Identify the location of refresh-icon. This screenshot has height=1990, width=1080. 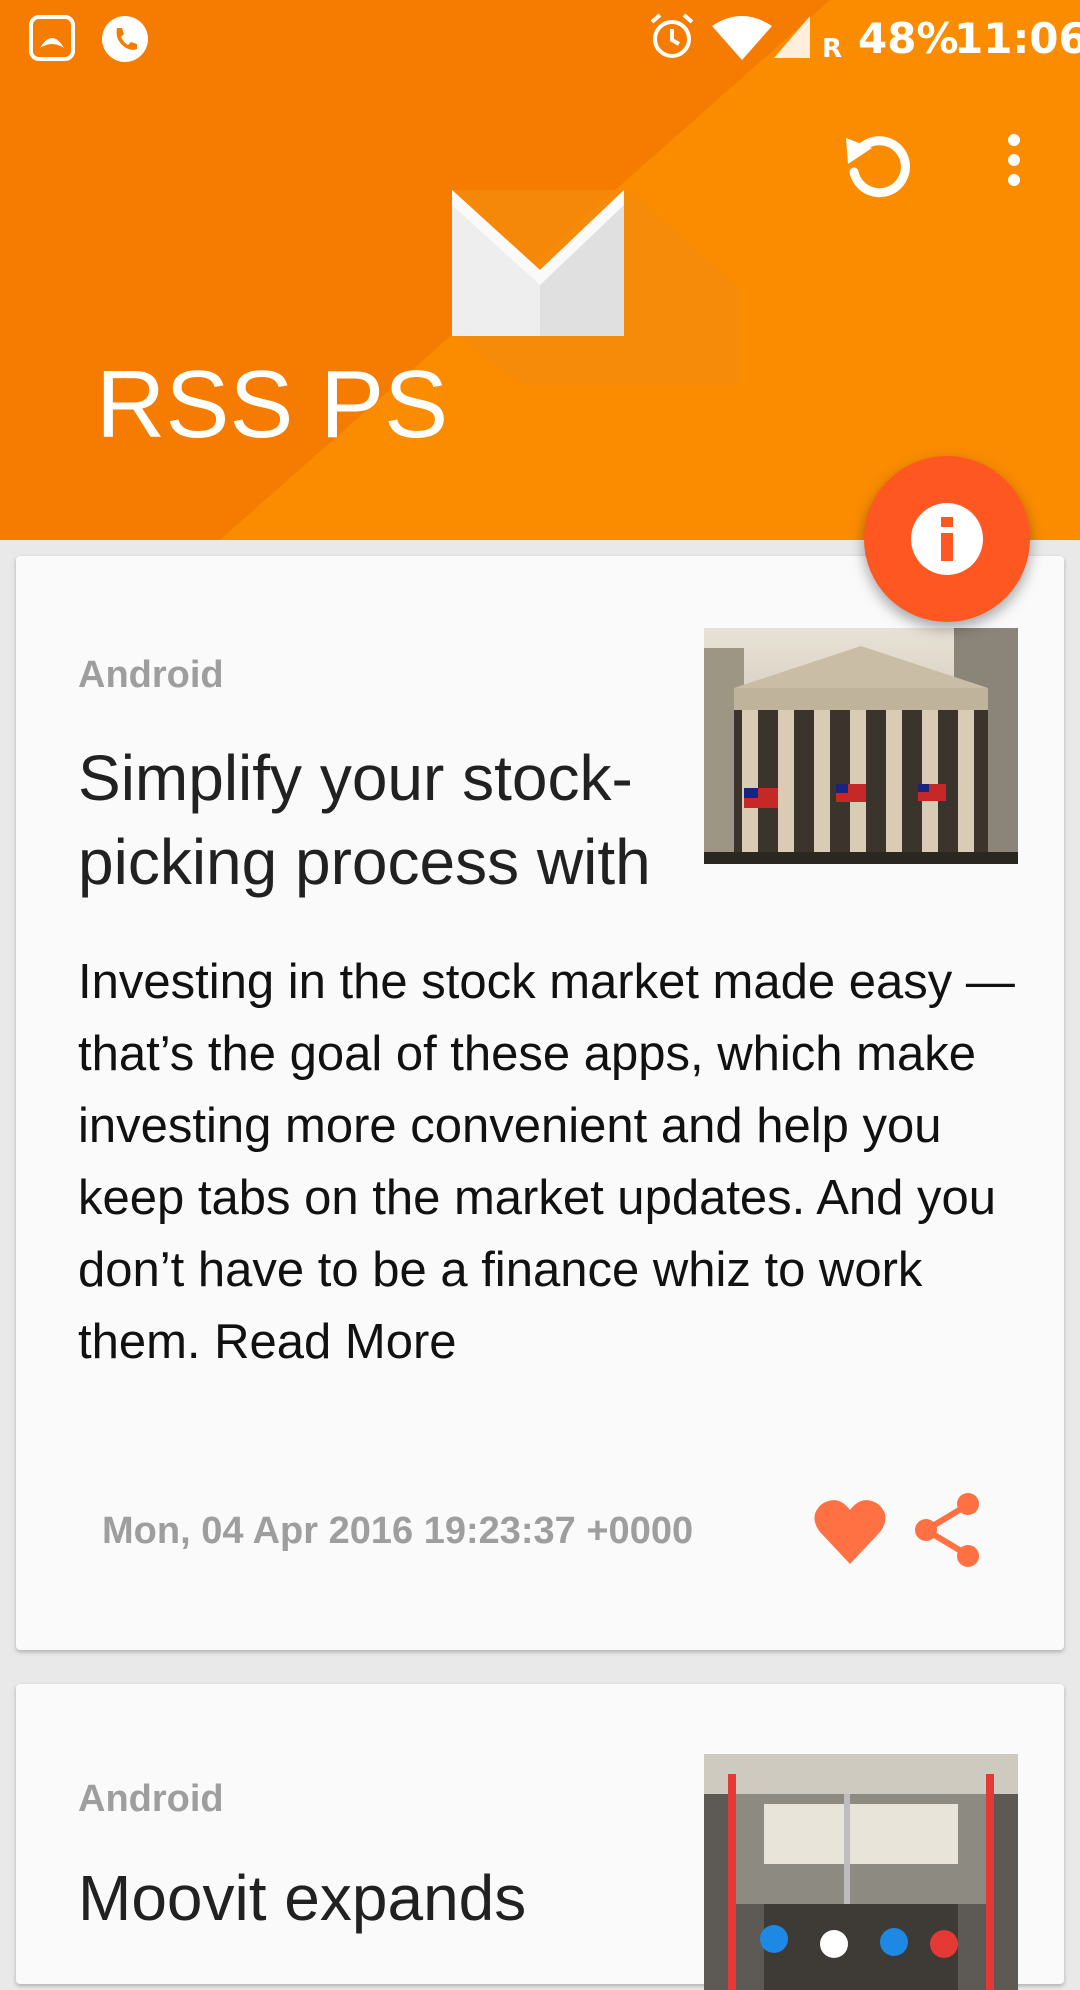
(876, 164).